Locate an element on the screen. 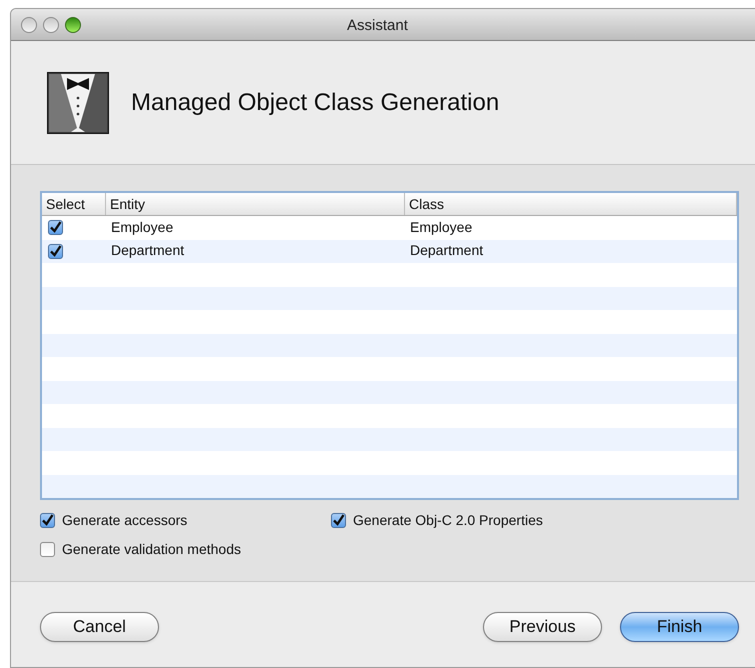 The width and height of the screenshot is (755, 668). checkbox-label: Generate Obj-C 2.0 Properties is located at coordinates (448, 520).